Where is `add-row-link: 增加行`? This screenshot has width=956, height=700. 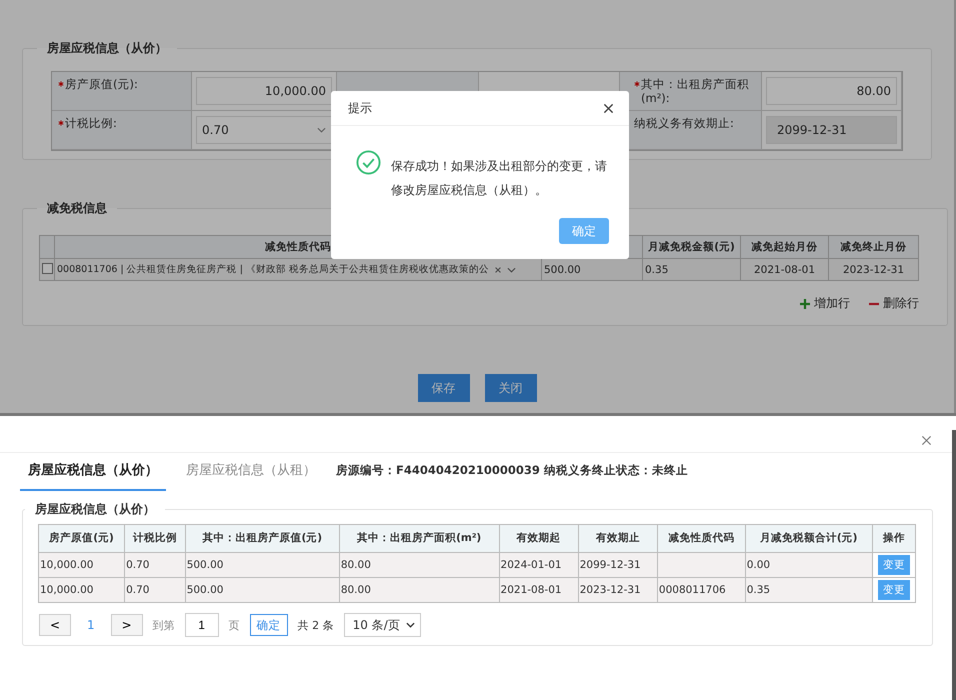 add-row-link: 增加行 is located at coordinates (824, 303).